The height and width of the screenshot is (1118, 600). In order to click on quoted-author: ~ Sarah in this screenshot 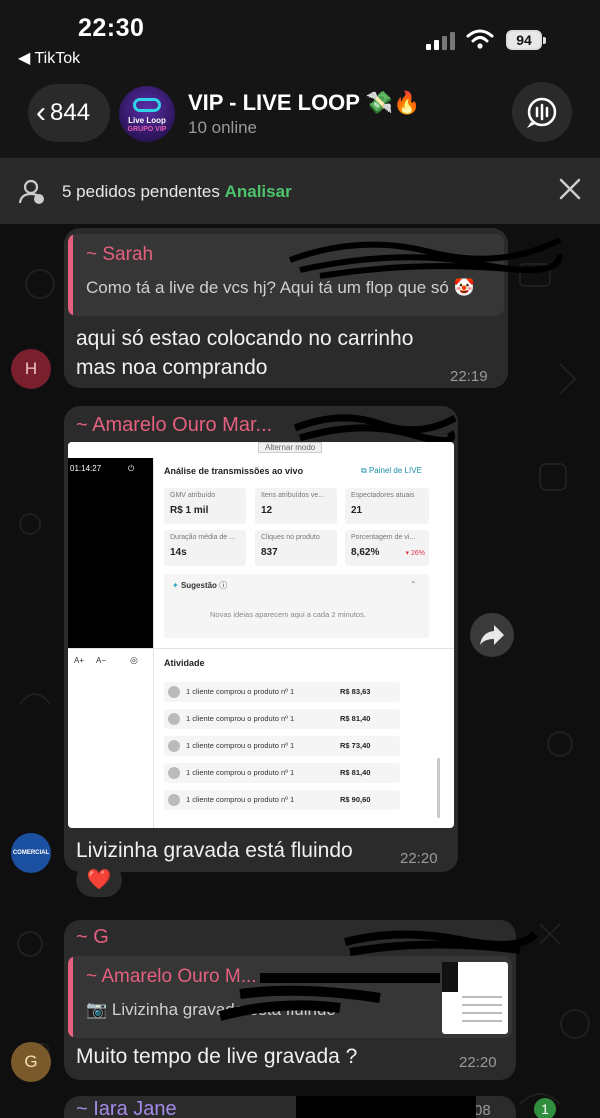, I will do `click(120, 254)`.